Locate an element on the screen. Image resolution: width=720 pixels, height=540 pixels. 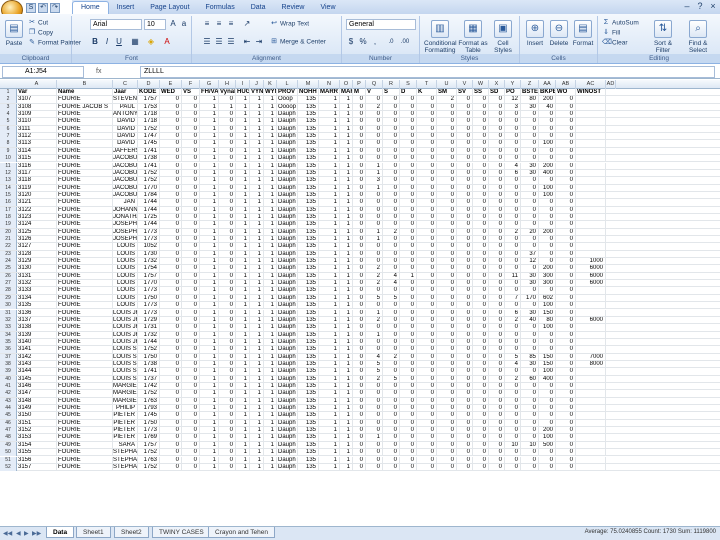
cell: 3114 is located at coordinates (37, 151).